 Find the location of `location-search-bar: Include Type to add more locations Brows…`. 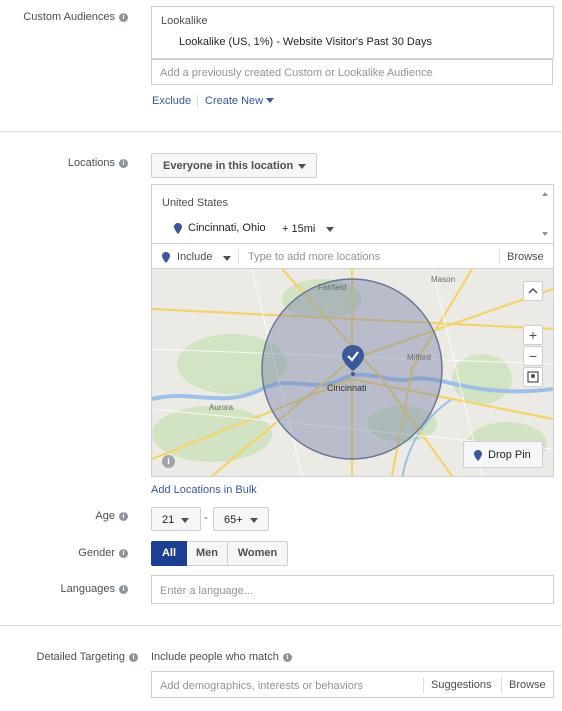

location-search-bar: Include Type to add more locations Brows… is located at coordinates (352, 256).